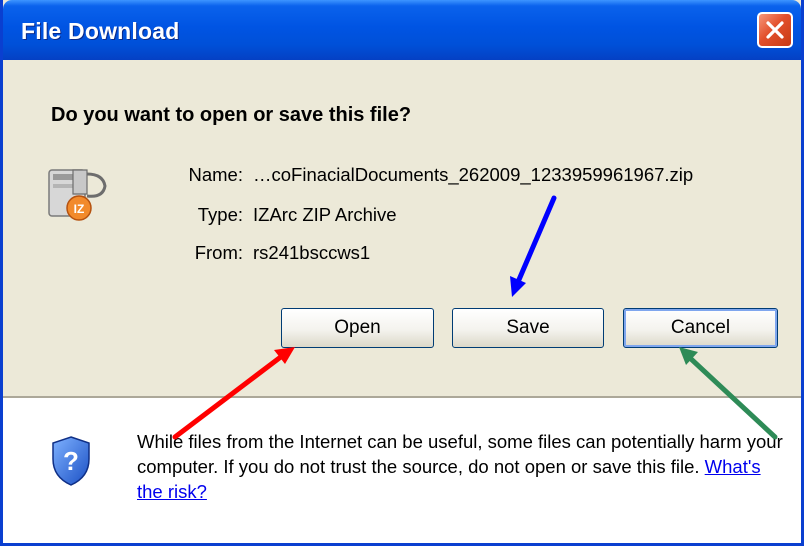 The height and width of the screenshot is (546, 804). Describe the element at coordinates (402, 30) in the screenshot. I see `title-bar: File Download` at that location.